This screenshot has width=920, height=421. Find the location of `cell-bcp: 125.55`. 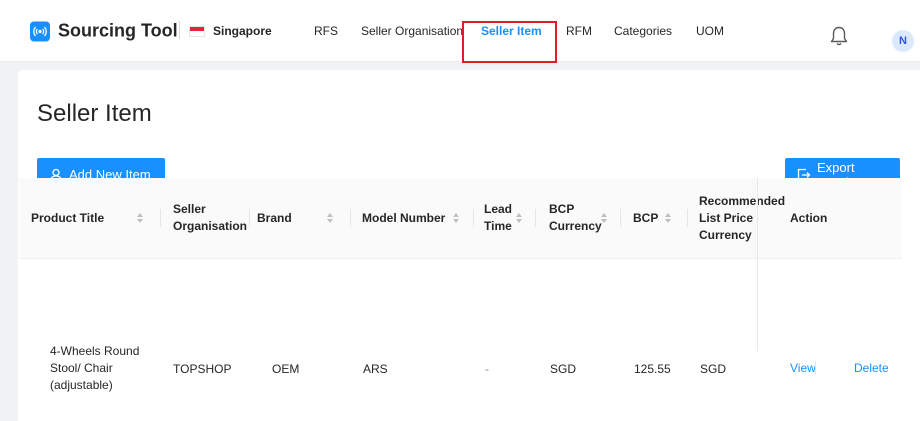

cell-bcp: 125.55 is located at coordinates (652, 369).